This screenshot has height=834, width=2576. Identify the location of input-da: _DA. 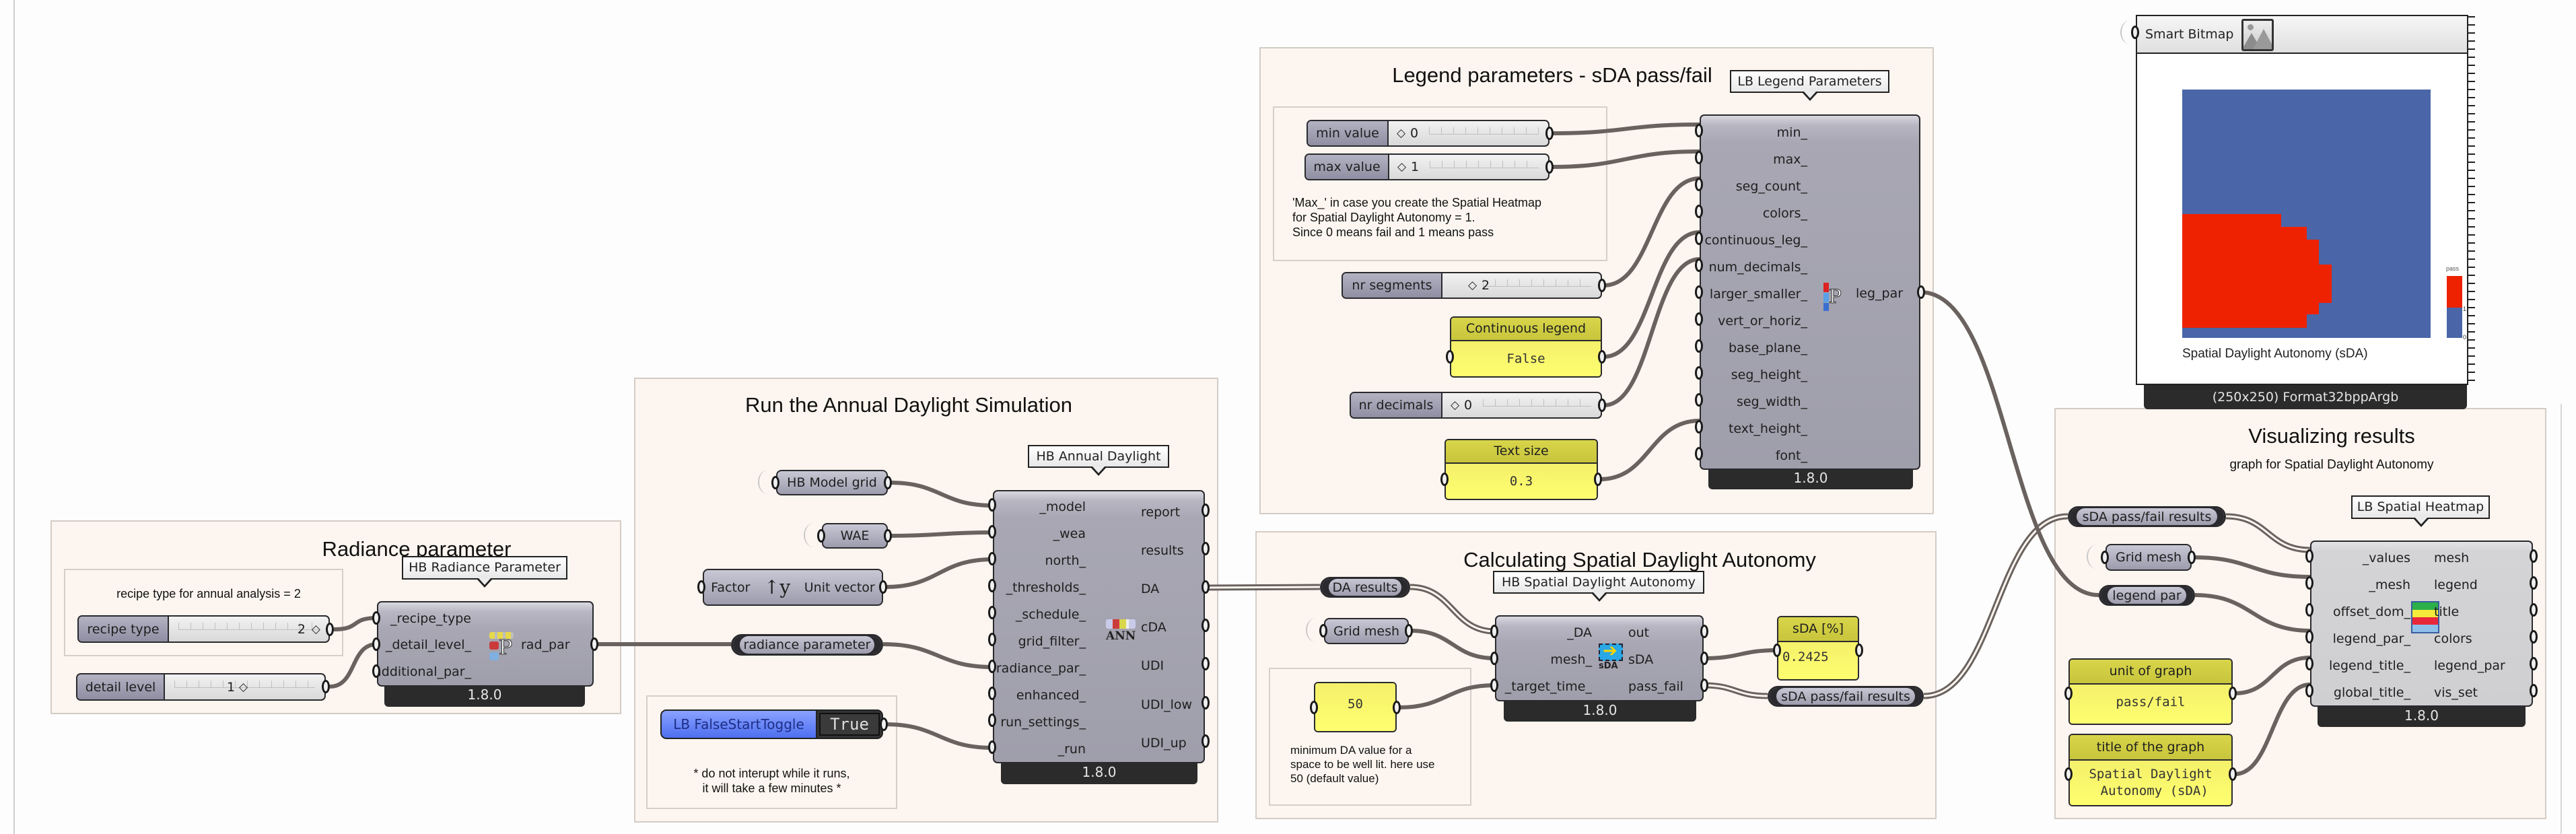
(1579, 632).